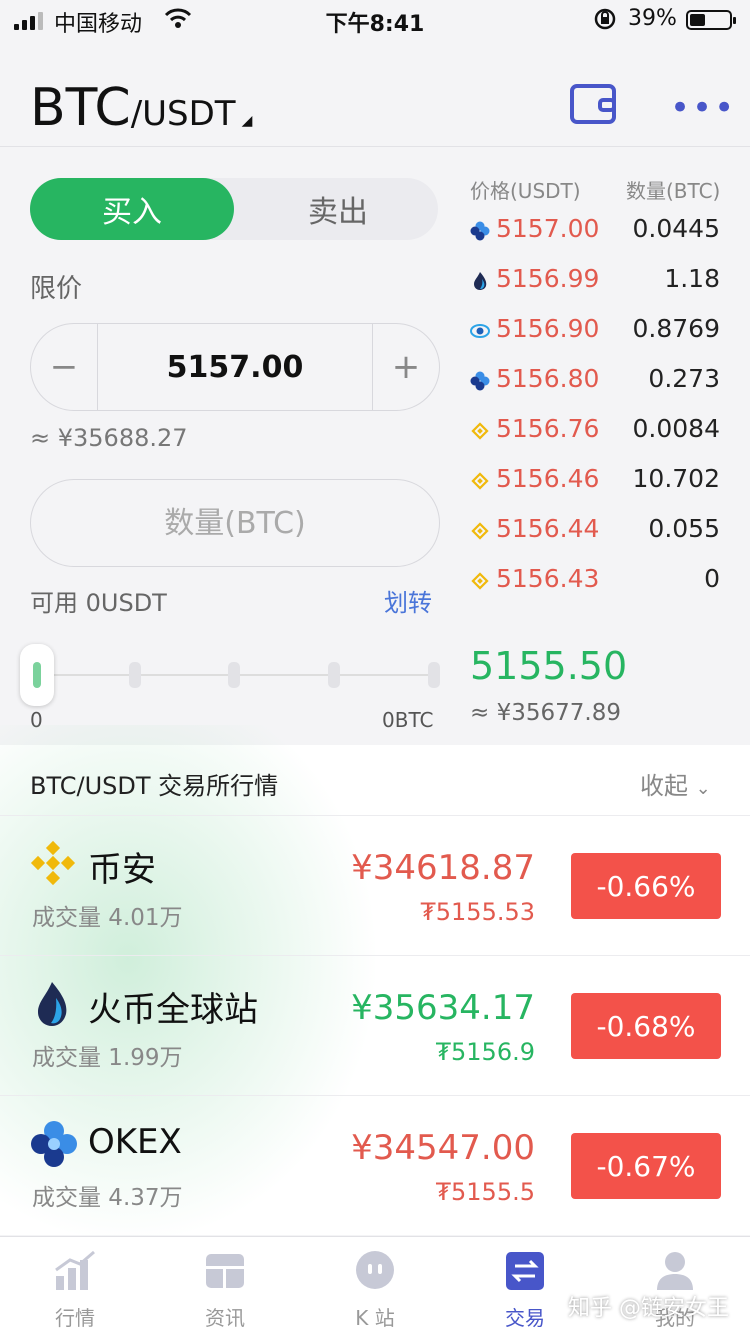 Image resolution: width=750 pixels, height=1334 pixels. What do you see at coordinates (64, 367) in the screenshot?
I see `decrease-price-button: −` at bounding box center [64, 367].